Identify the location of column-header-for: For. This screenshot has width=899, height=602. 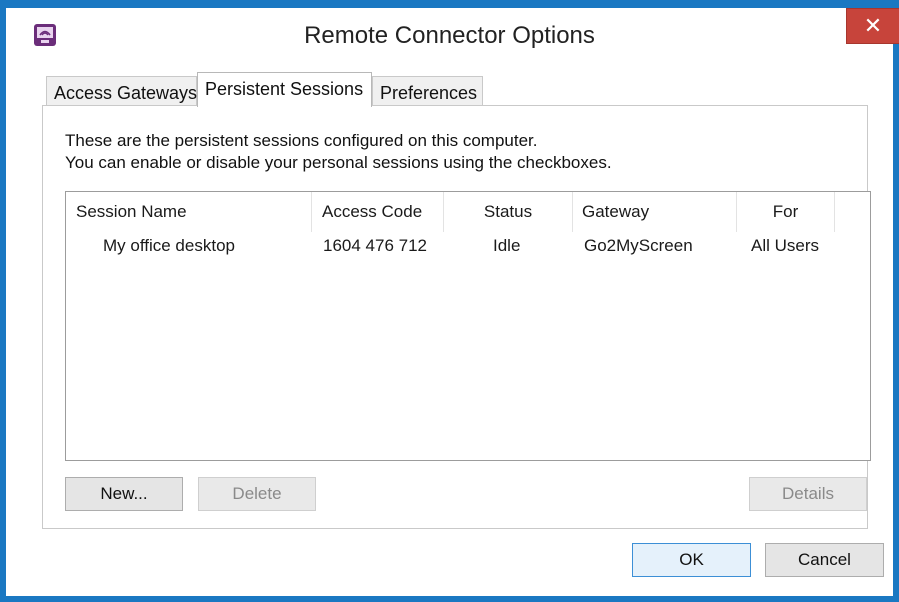
(786, 212).